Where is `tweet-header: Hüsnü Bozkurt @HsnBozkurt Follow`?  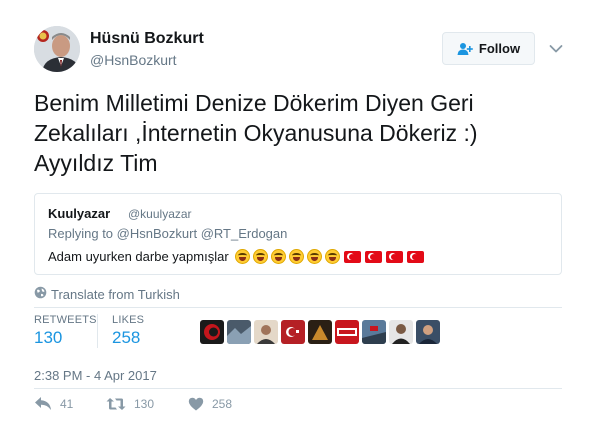
tweet-header: Hüsnü Bozkurt @HsnBozkurt Follow is located at coordinates (304, 51).